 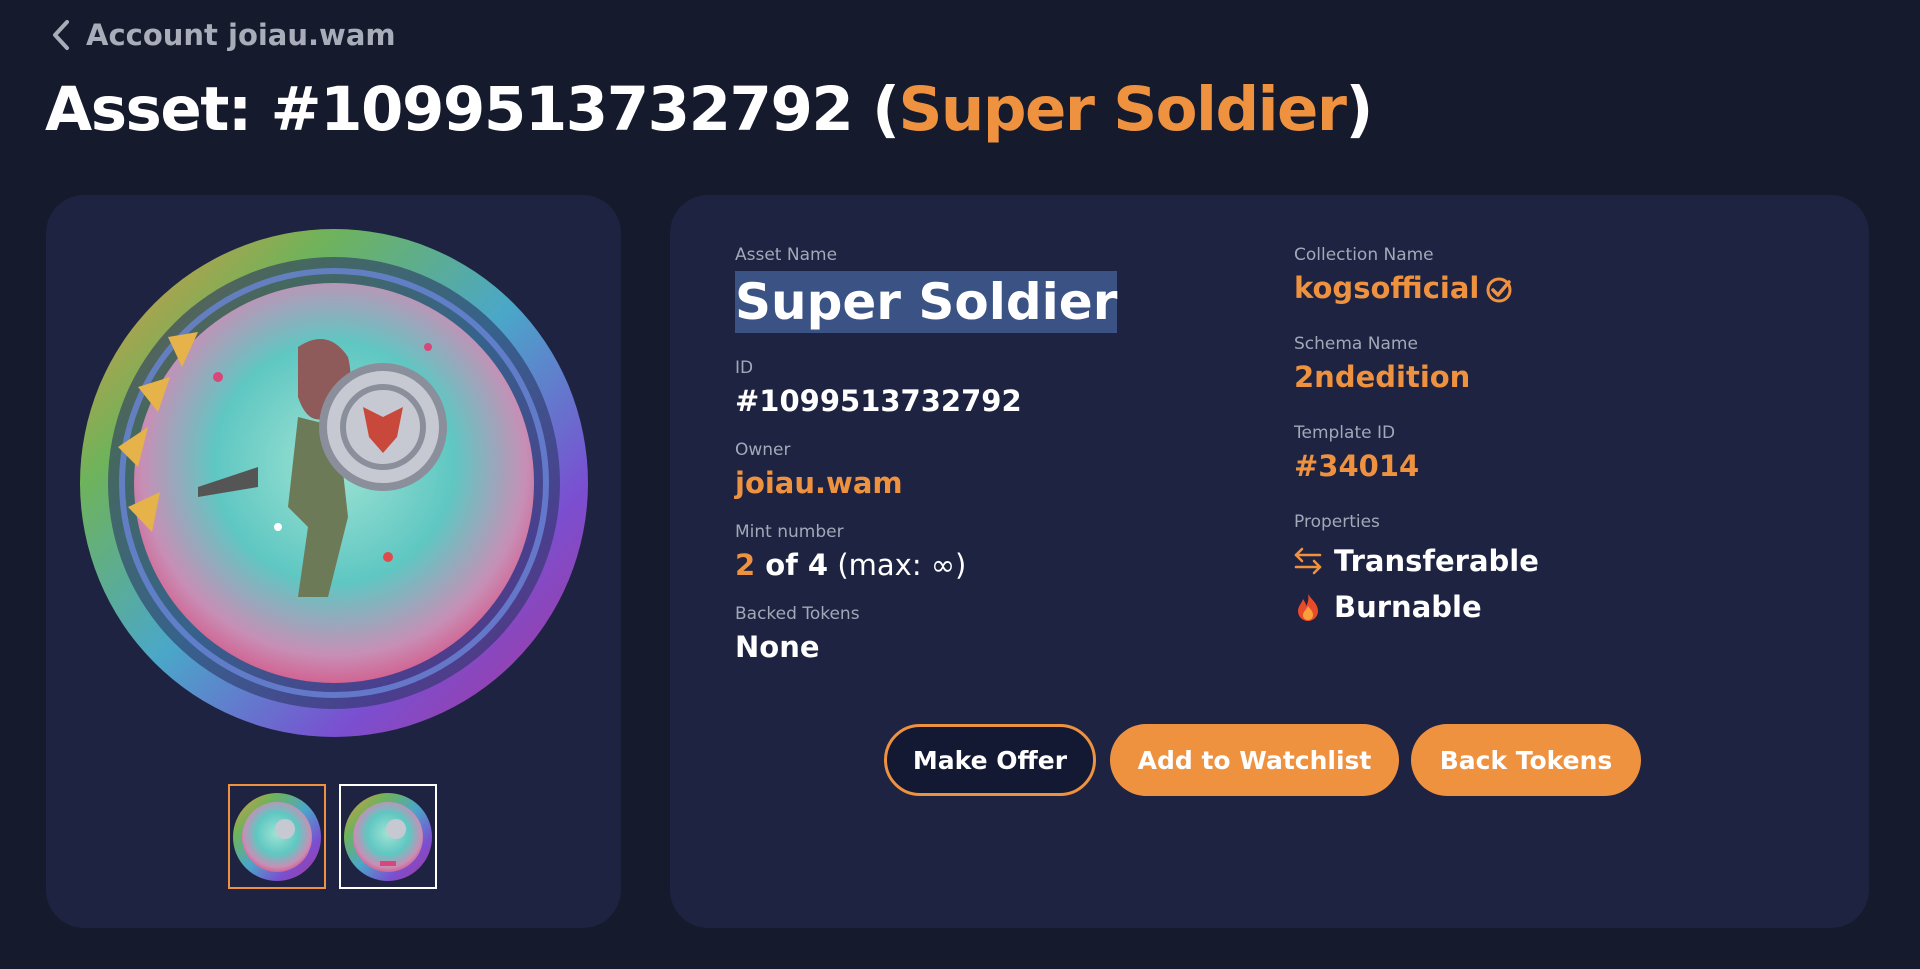 What do you see at coordinates (1356, 466) in the screenshot?
I see `template-id-link: #34014` at bounding box center [1356, 466].